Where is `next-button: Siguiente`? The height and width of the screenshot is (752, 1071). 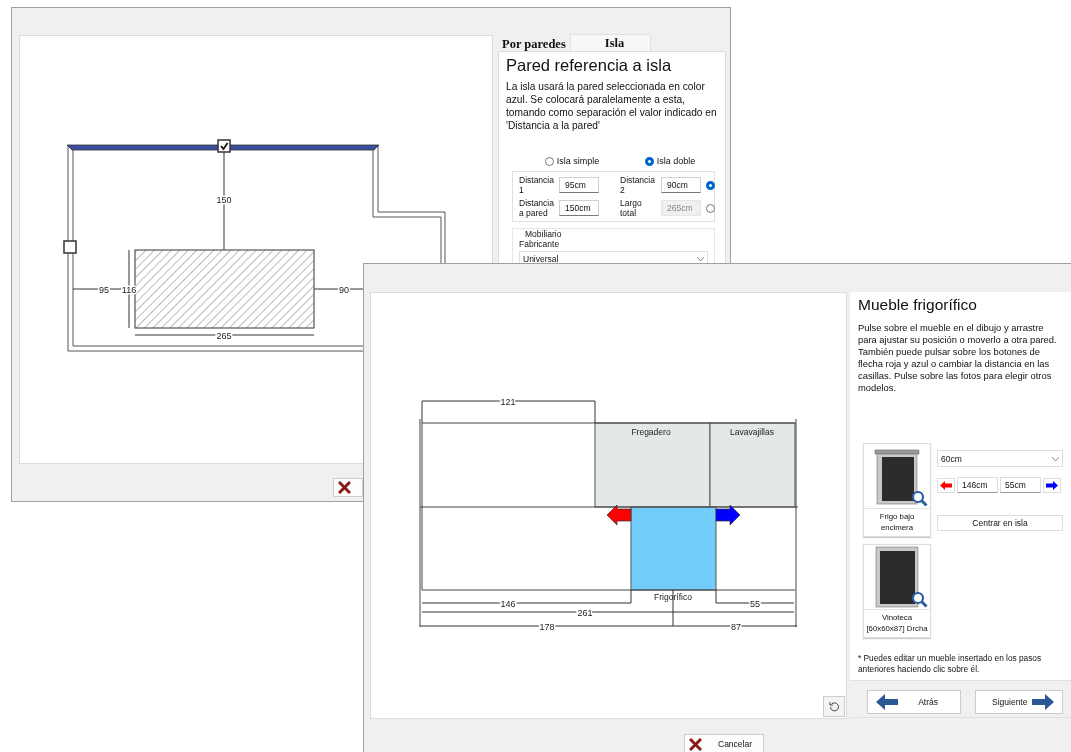 next-button: Siguiente is located at coordinates (1019, 702).